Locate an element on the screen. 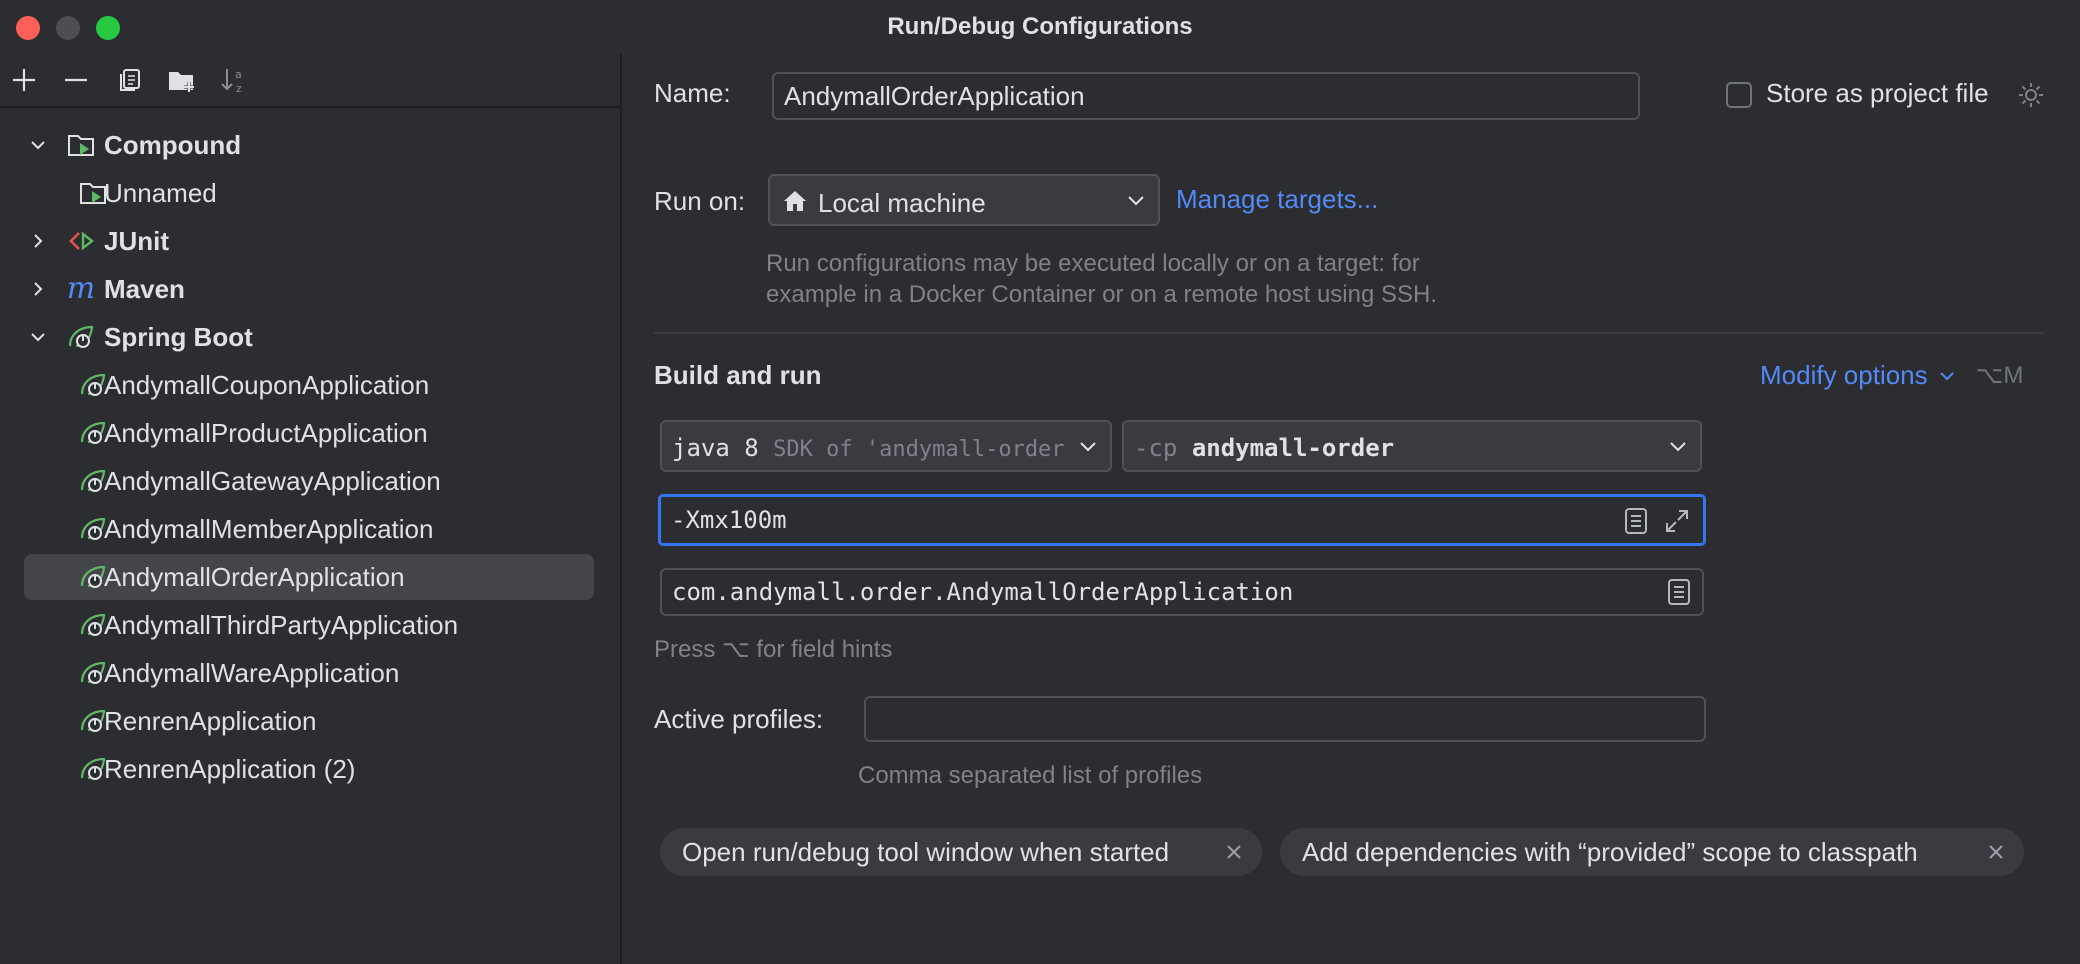 This screenshot has width=2080, height=964. tree-item-junit: JUnit is located at coordinates (309, 241).